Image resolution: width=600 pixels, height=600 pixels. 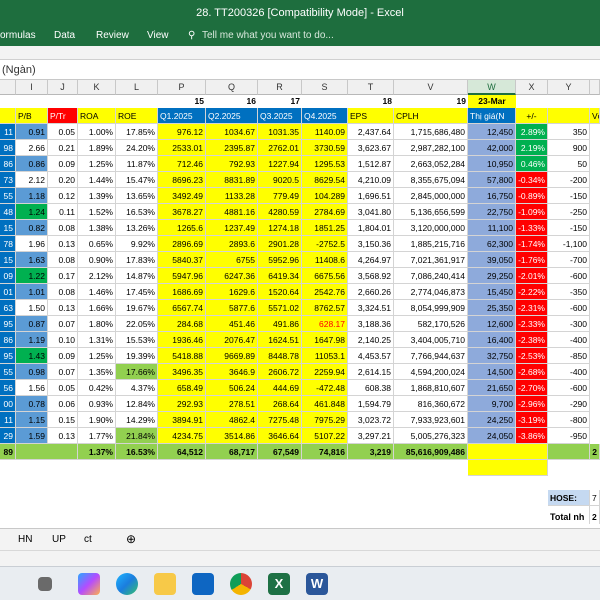 I want to click on total-q1: 64,512, so click(x=182, y=452).